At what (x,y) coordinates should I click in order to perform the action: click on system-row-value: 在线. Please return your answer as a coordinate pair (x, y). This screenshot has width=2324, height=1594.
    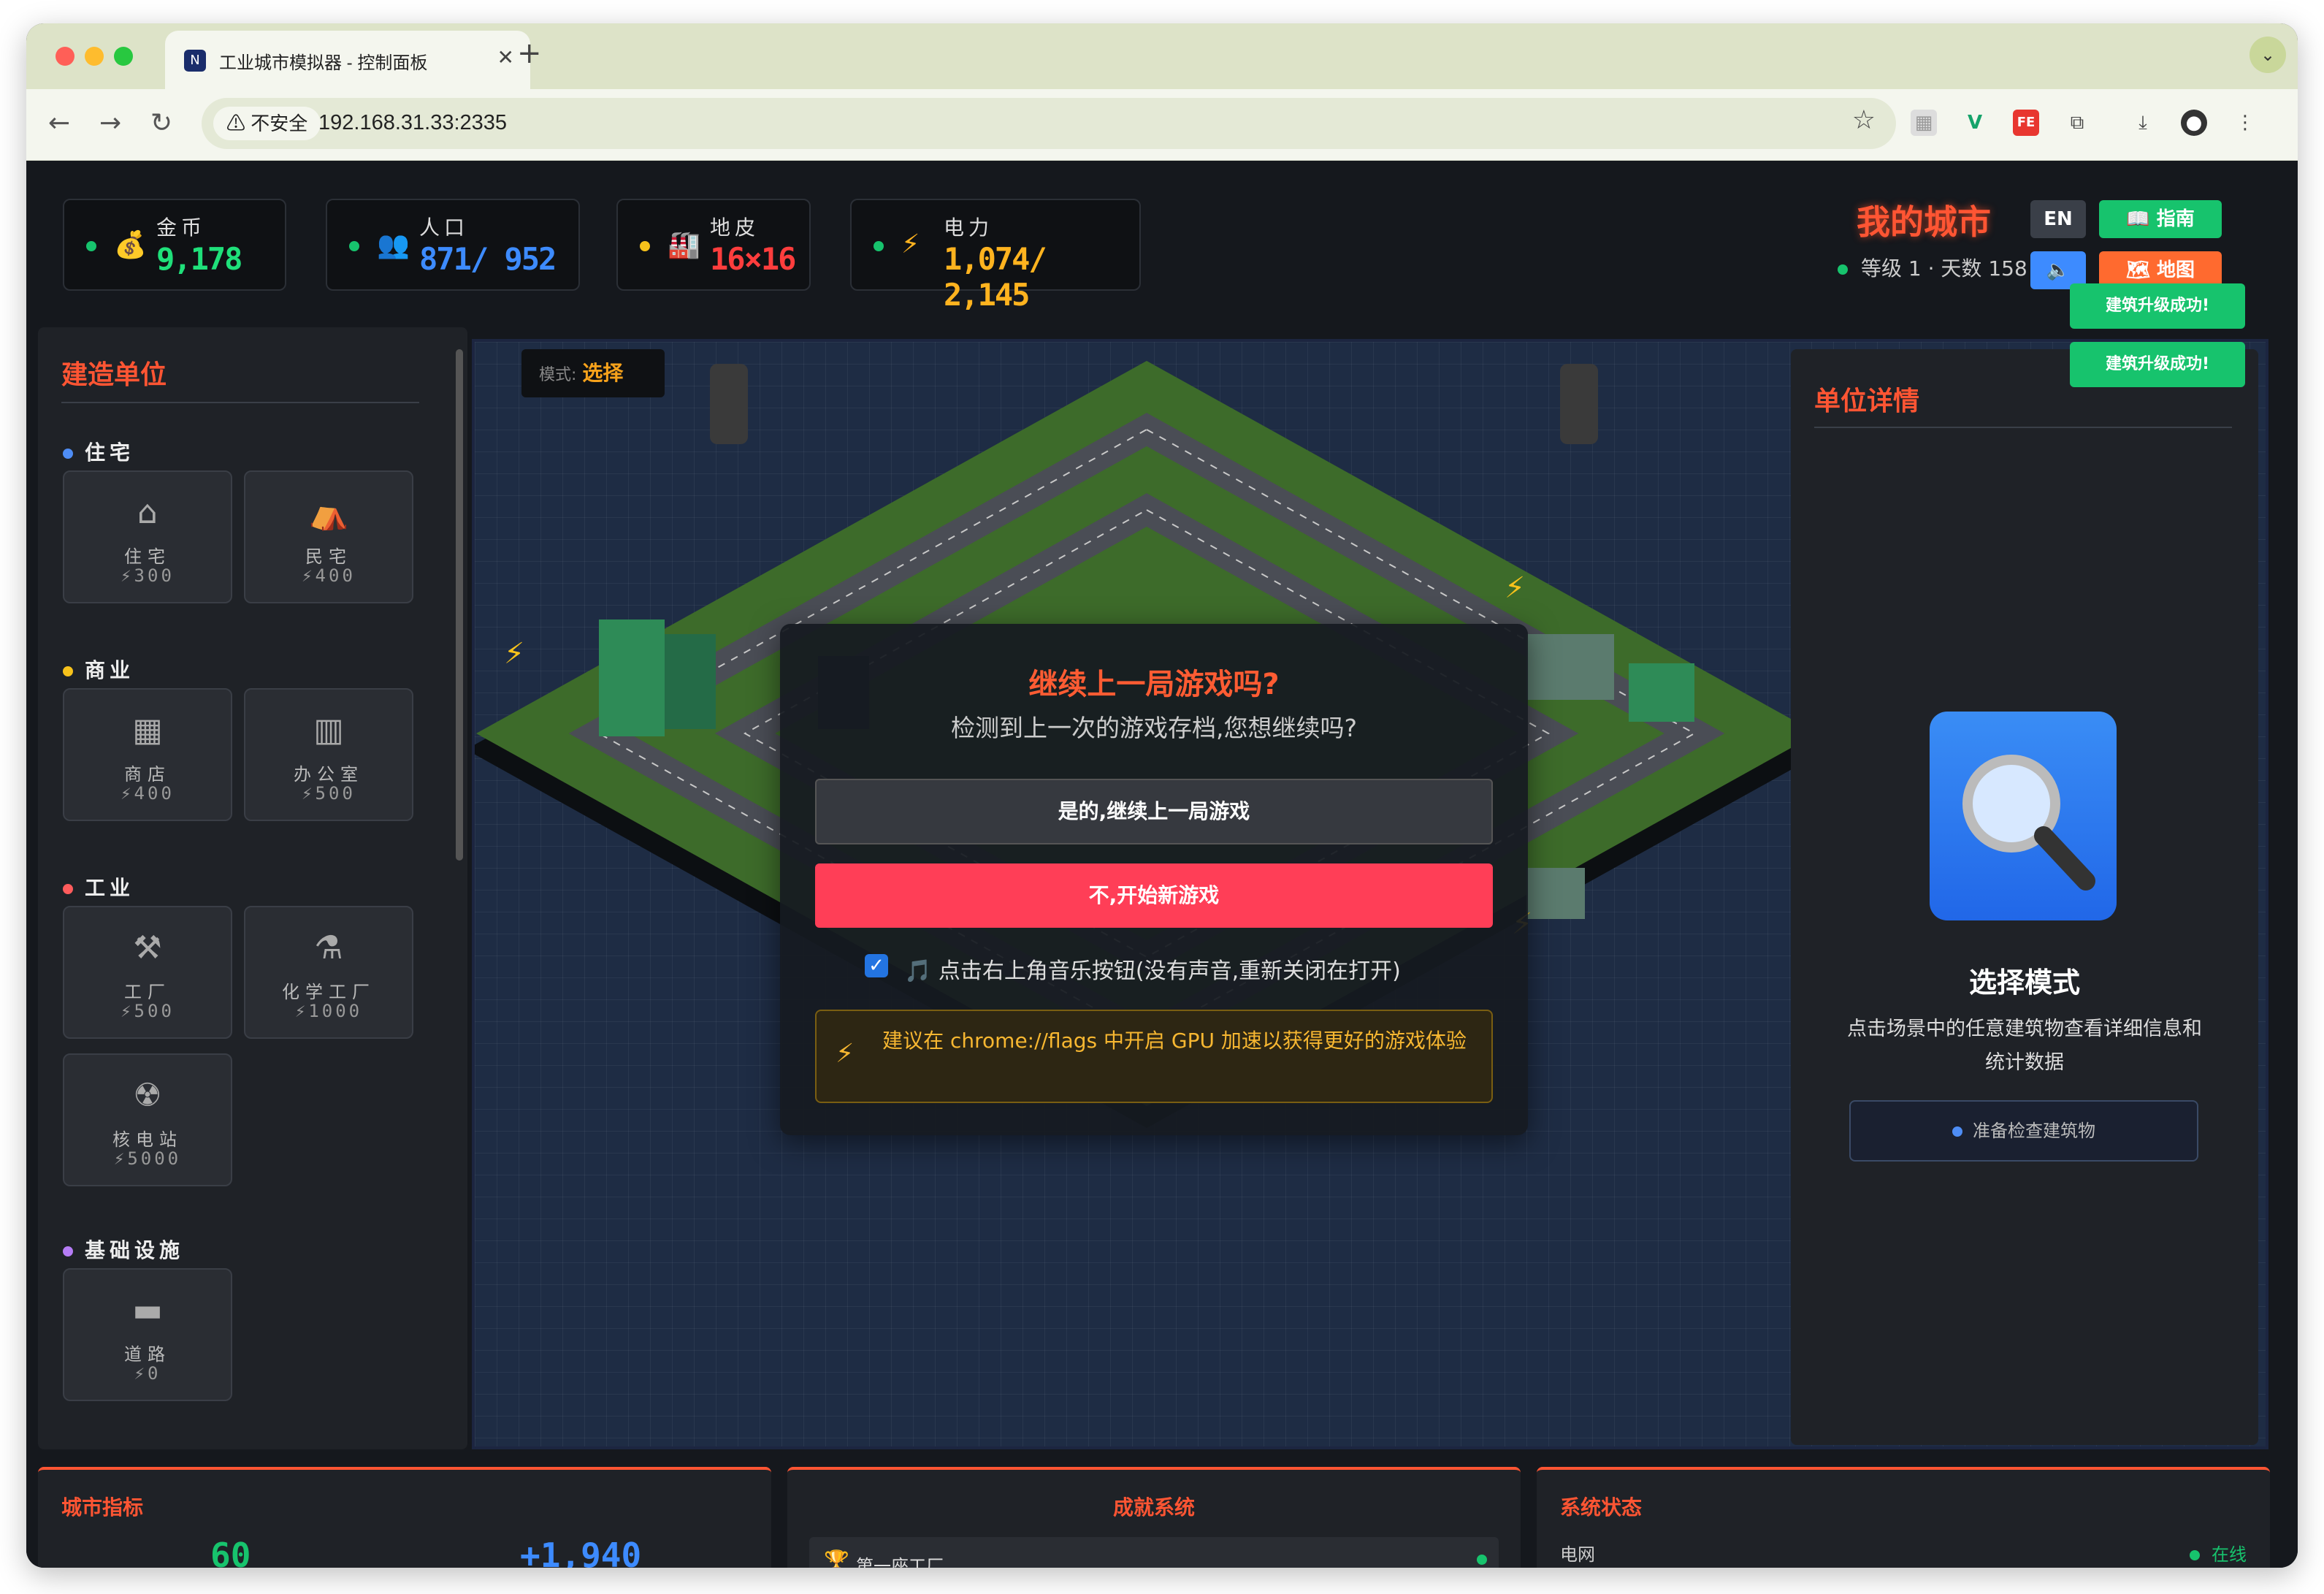
    Looking at the image, I should click on (2218, 1553).